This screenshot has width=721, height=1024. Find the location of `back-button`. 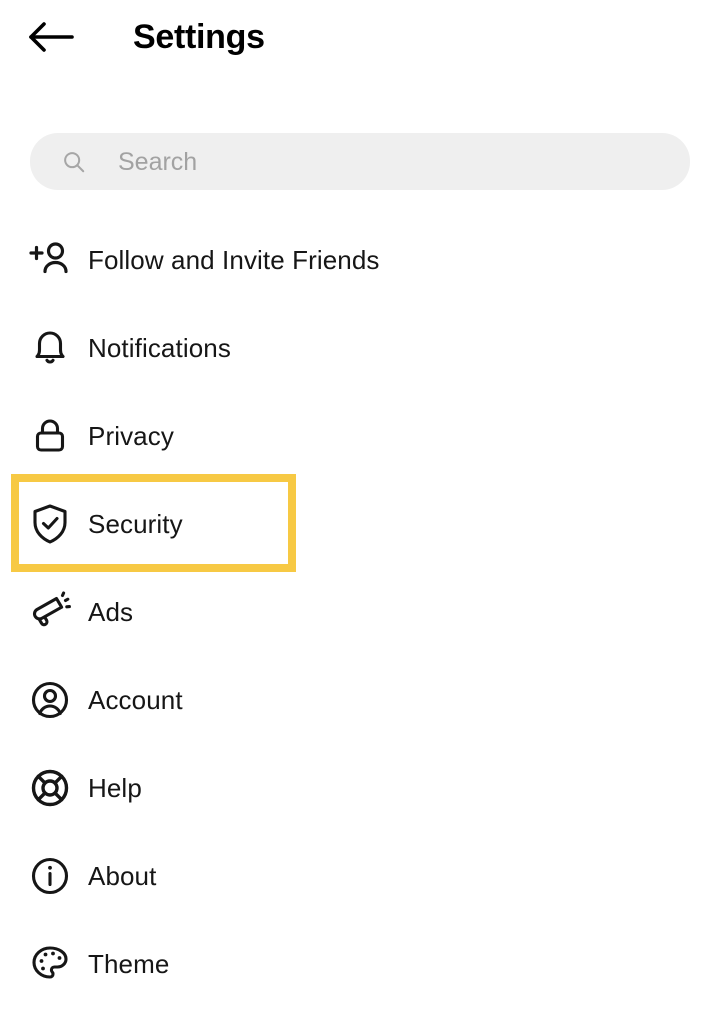

back-button is located at coordinates (51, 37).